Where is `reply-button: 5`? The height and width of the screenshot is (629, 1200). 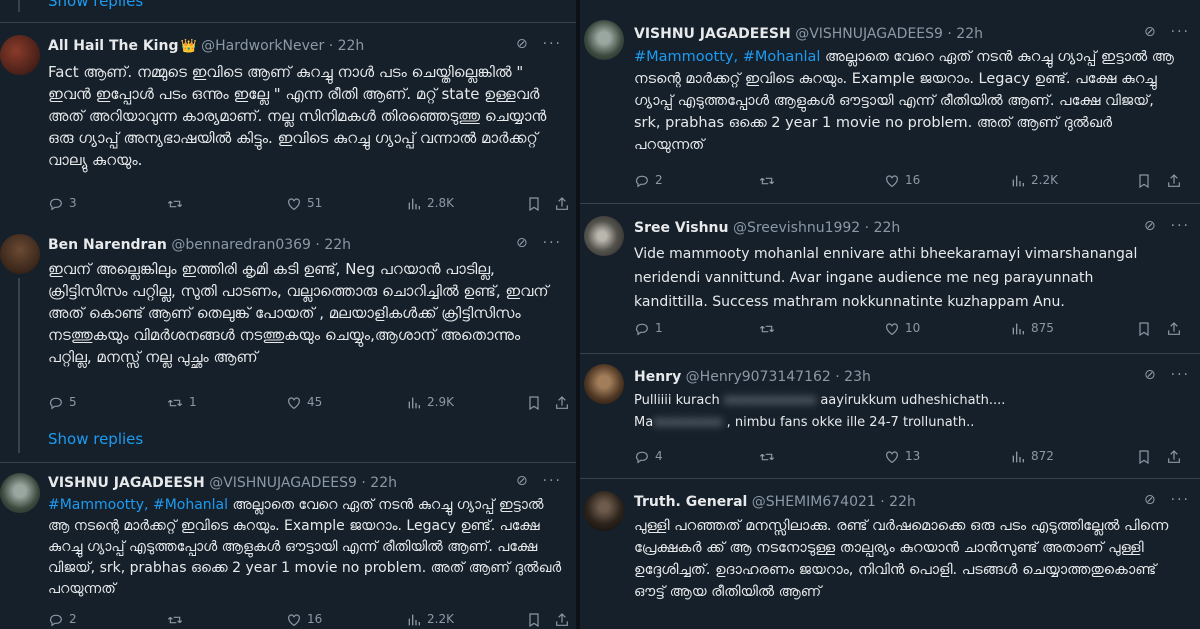
reply-button: 5 is located at coordinates (62, 402).